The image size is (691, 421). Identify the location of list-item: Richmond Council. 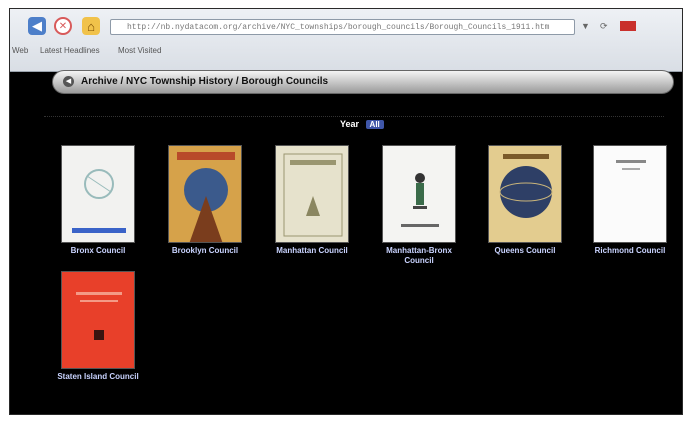
(630, 200).